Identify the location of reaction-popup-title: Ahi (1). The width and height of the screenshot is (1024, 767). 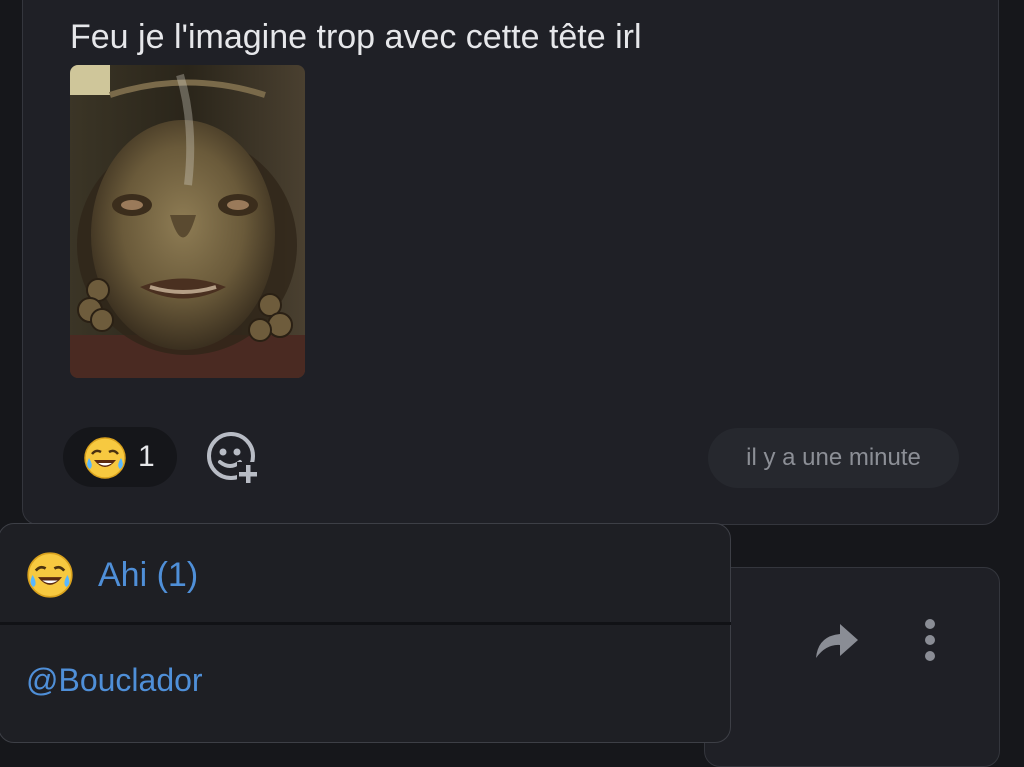
(148, 575).